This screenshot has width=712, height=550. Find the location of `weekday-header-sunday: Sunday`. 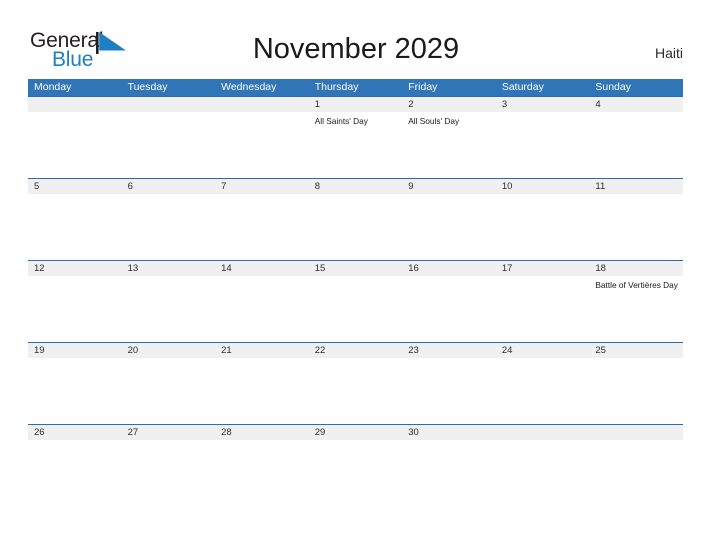

weekday-header-sunday: Sunday is located at coordinates (613, 87).